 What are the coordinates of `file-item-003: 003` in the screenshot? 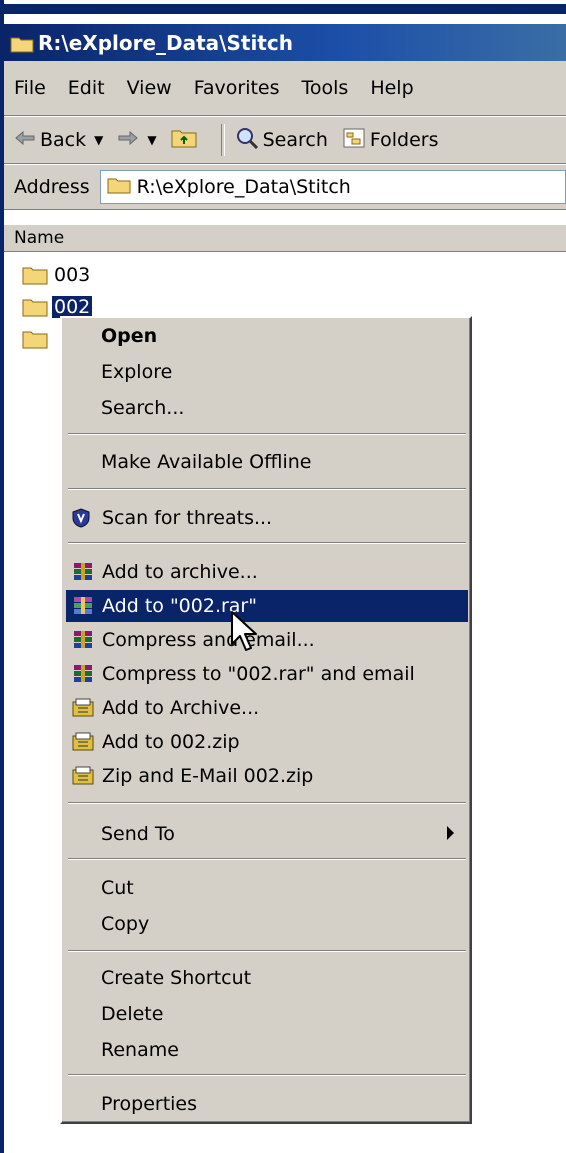 It's located at (57, 275).